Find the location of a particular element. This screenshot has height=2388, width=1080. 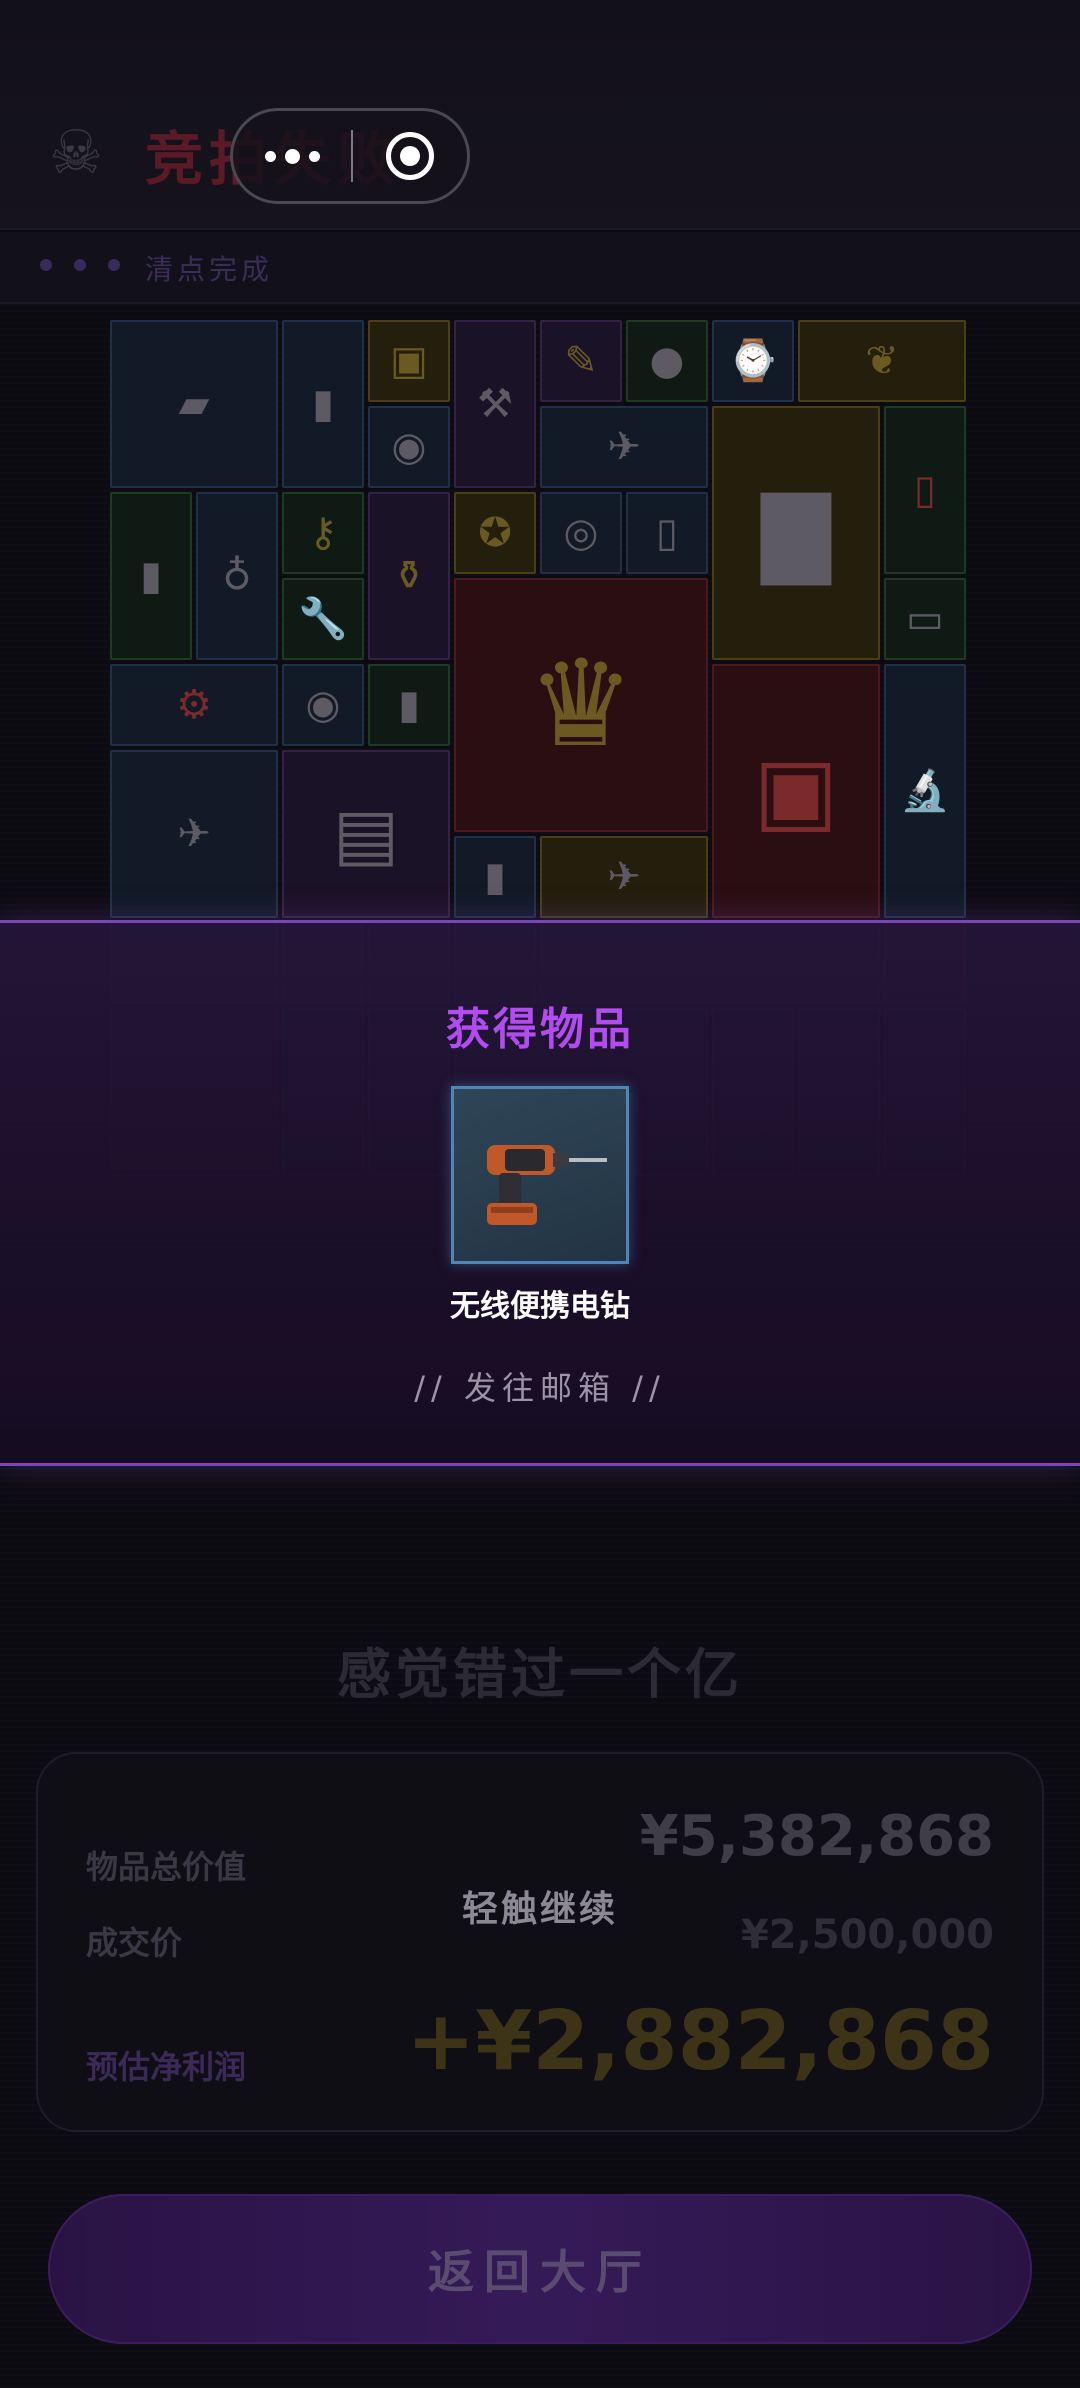

wrench-icon: 🔧 is located at coordinates (323, 619).